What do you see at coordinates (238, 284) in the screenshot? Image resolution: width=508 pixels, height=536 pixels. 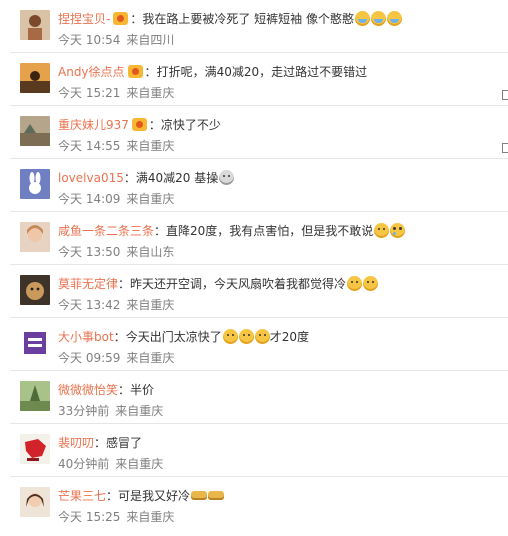 I see `comment-text: 昨天还开空调，今天风扇吹着我都觉得冷` at bounding box center [238, 284].